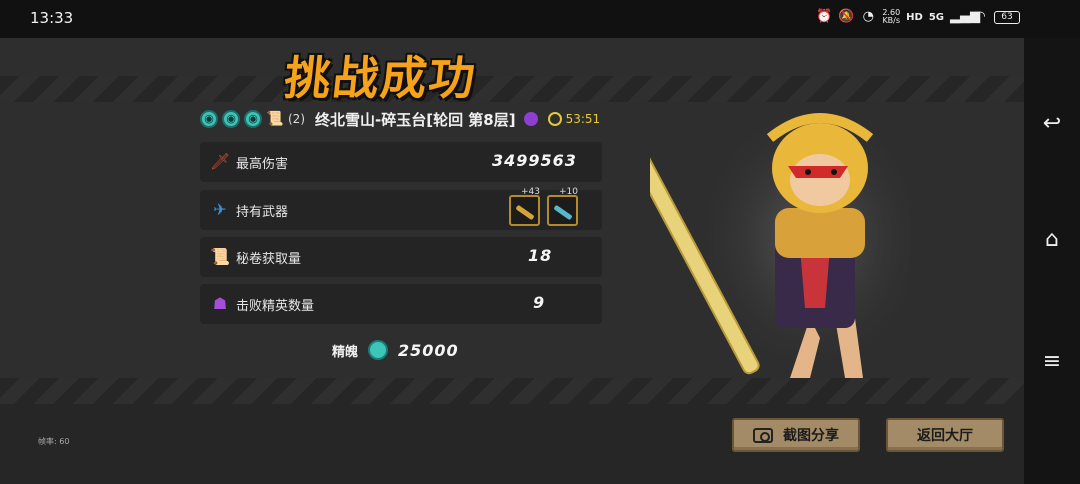 The height and width of the screenshot is (484, 1080). What do you see at coordinates (936, 17) in the screenshot?
I see `network-badge: 5G` at bounding box center [936, 17].